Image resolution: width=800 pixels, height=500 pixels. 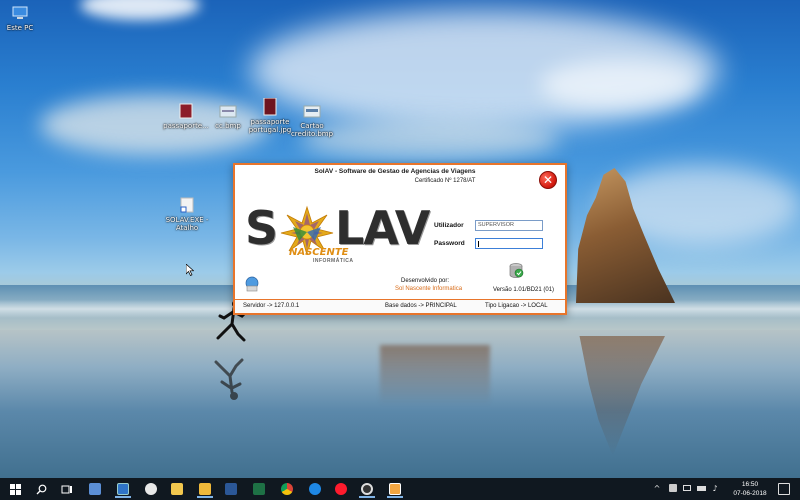 I want to click on desktop-icon-this-pc: Este PC, so click(x=26, y=18).